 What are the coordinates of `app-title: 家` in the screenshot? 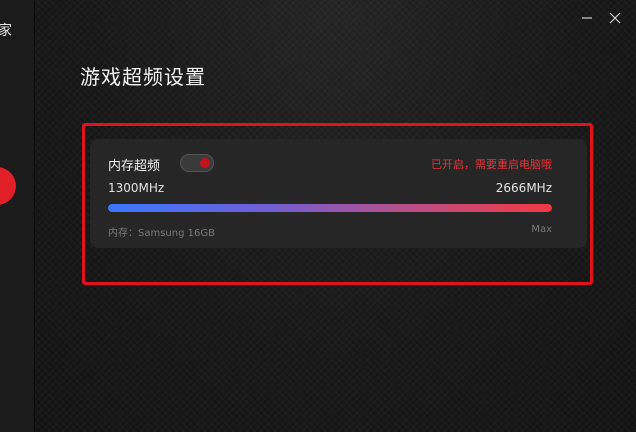 It's located at (6, 30).